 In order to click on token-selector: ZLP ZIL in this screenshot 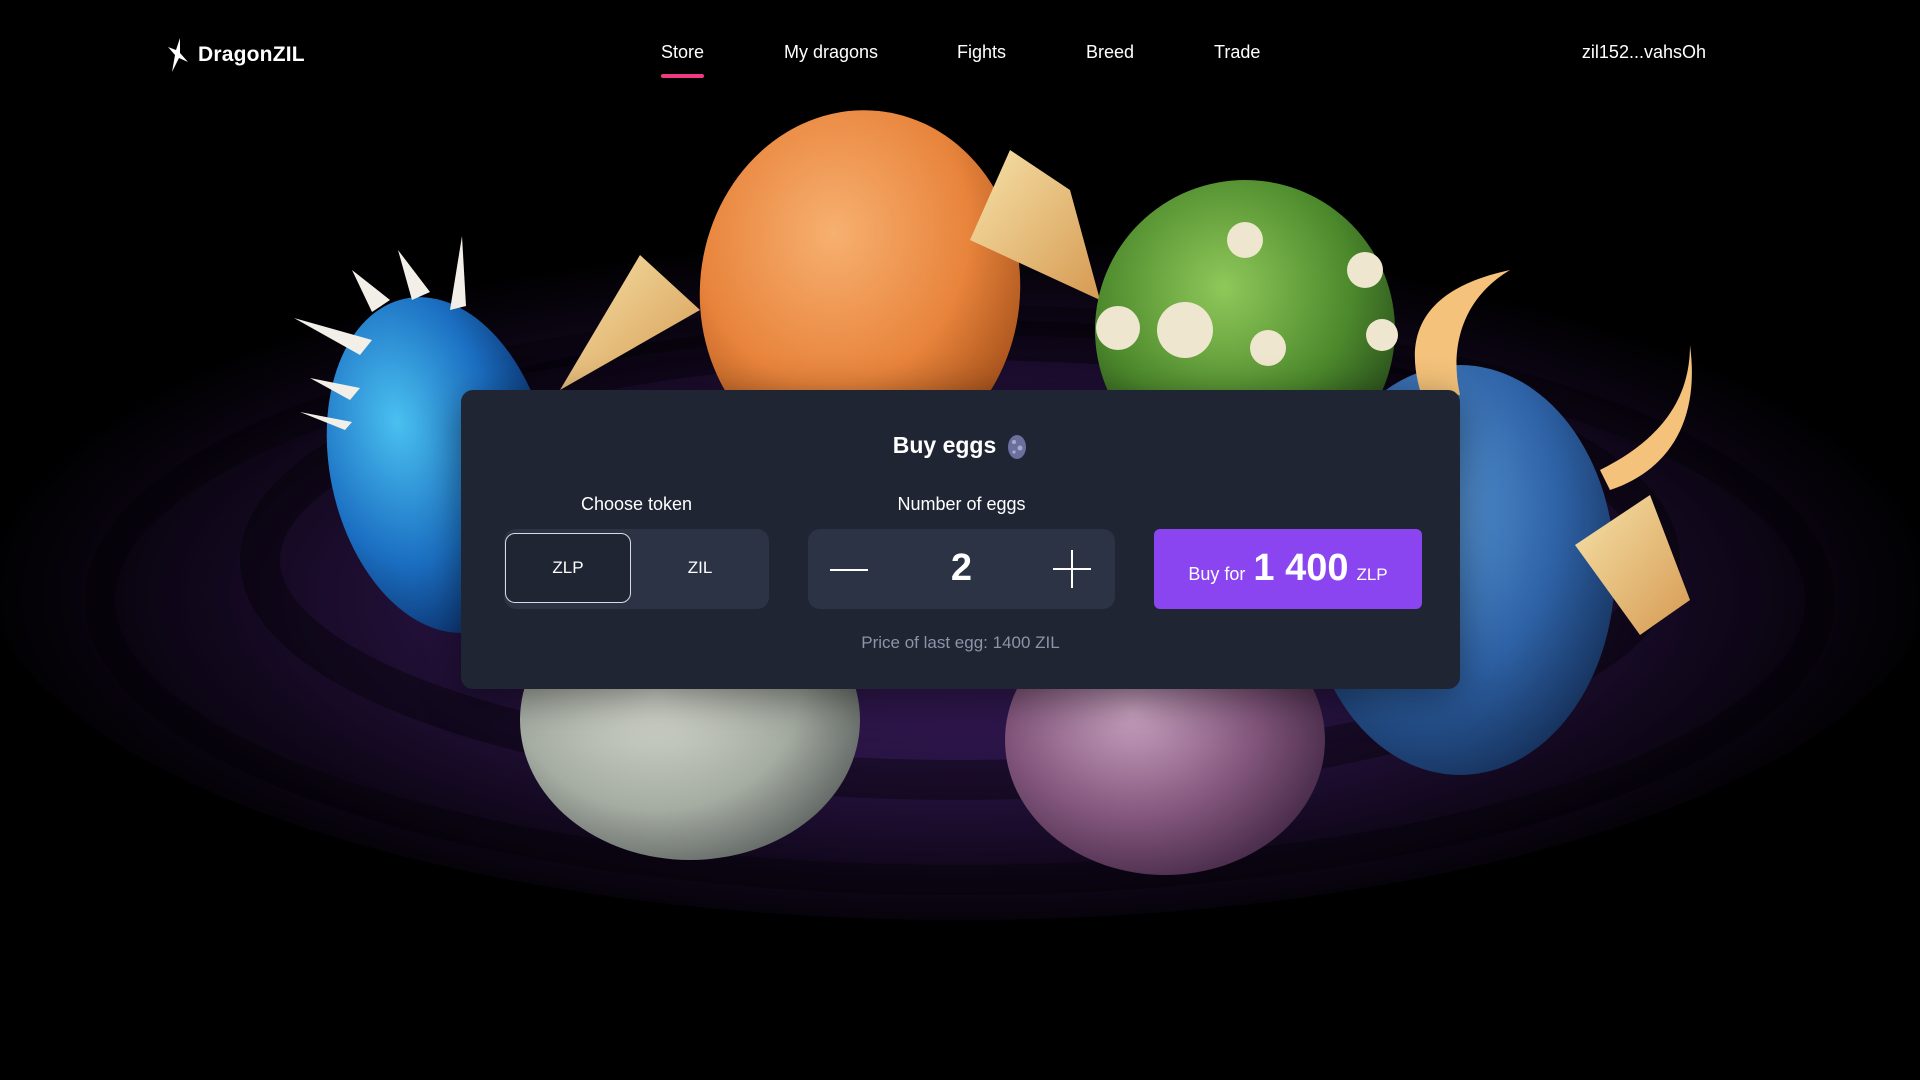, I will do `click(636, 569)`.